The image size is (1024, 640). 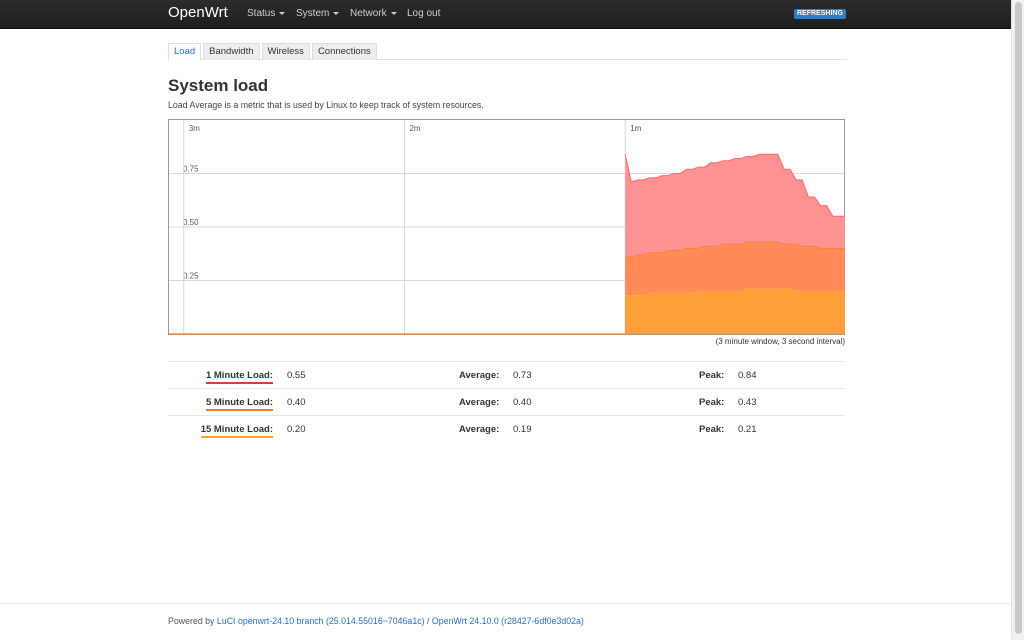 What do you see at coordinates (218, 85) in the screenshot?
I see `page-title: System load` at bounding box center [218, 85].